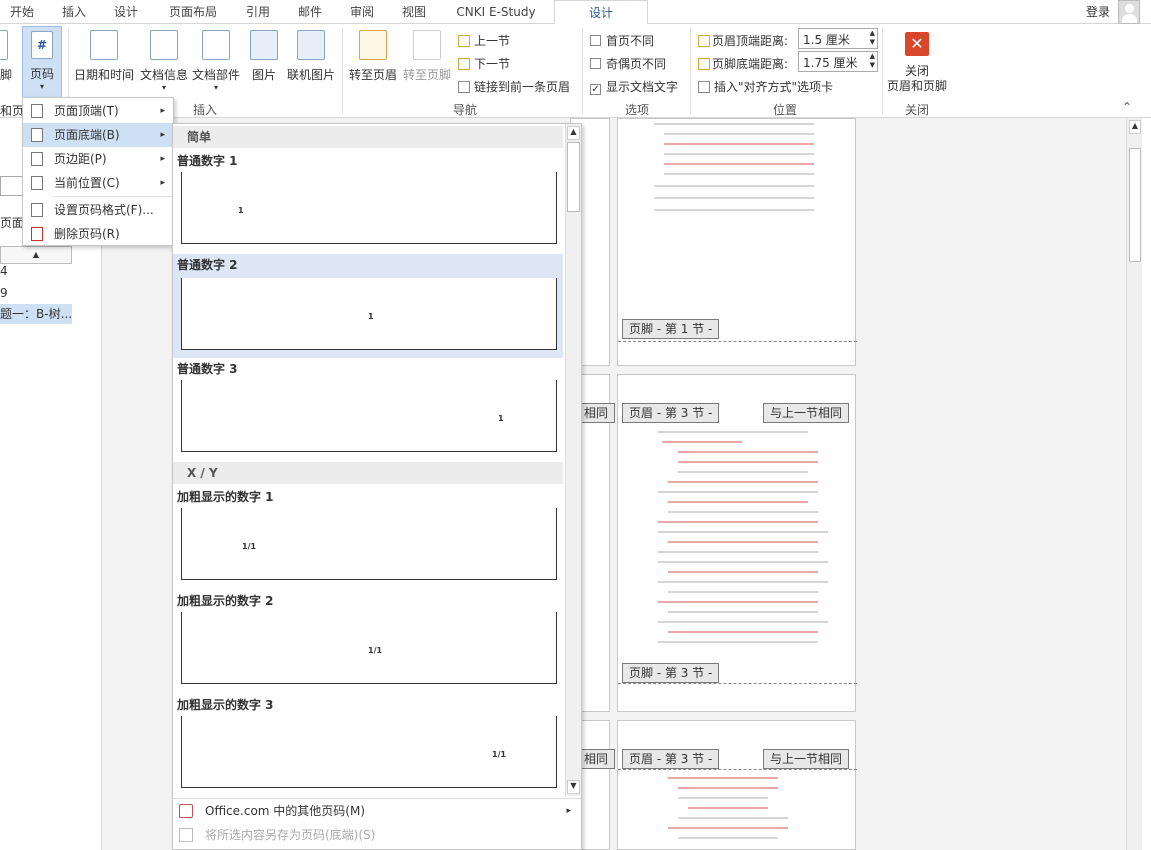 The height and width of the screenshot is (850, 1151). What do you see at coordinates (258, 12) in the screenshot?
I see `tab-references: 引用` at bounding box center [258, 12].